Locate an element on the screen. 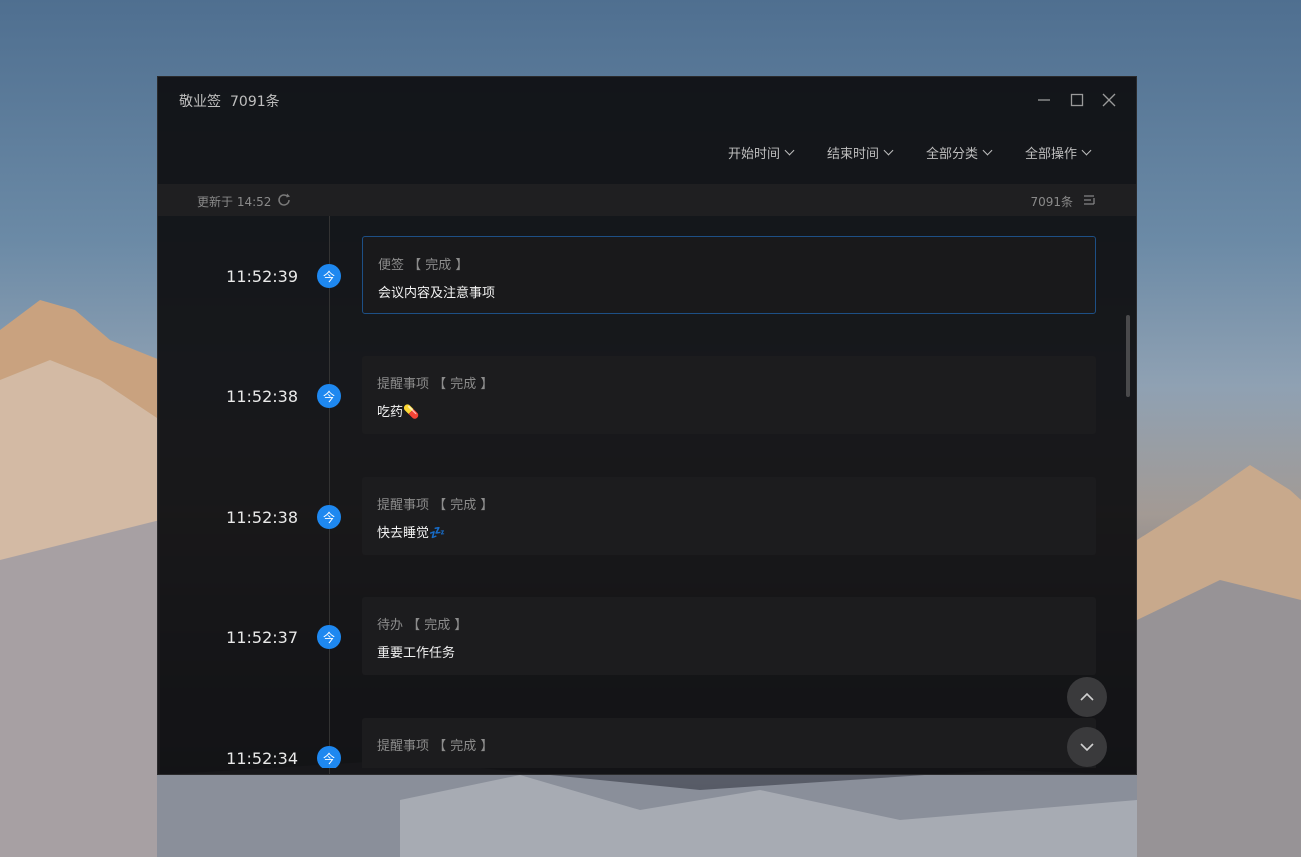  total-count: 7091条 is located at coordinates (1051, 202).